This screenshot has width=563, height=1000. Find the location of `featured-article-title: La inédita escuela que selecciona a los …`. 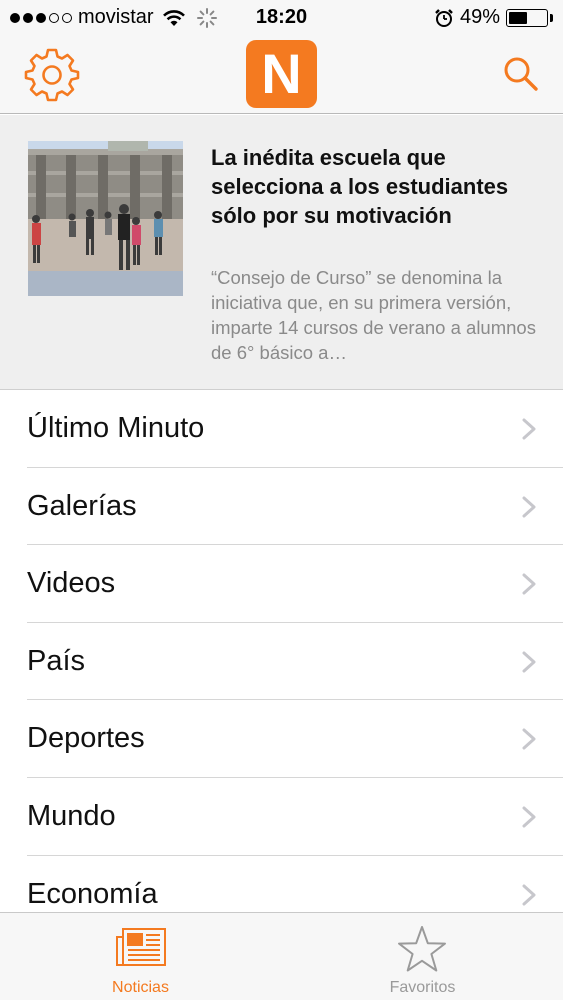

featured-article-title: La inédita escuela que selecciona a los … is located at coordinates (360, 186).